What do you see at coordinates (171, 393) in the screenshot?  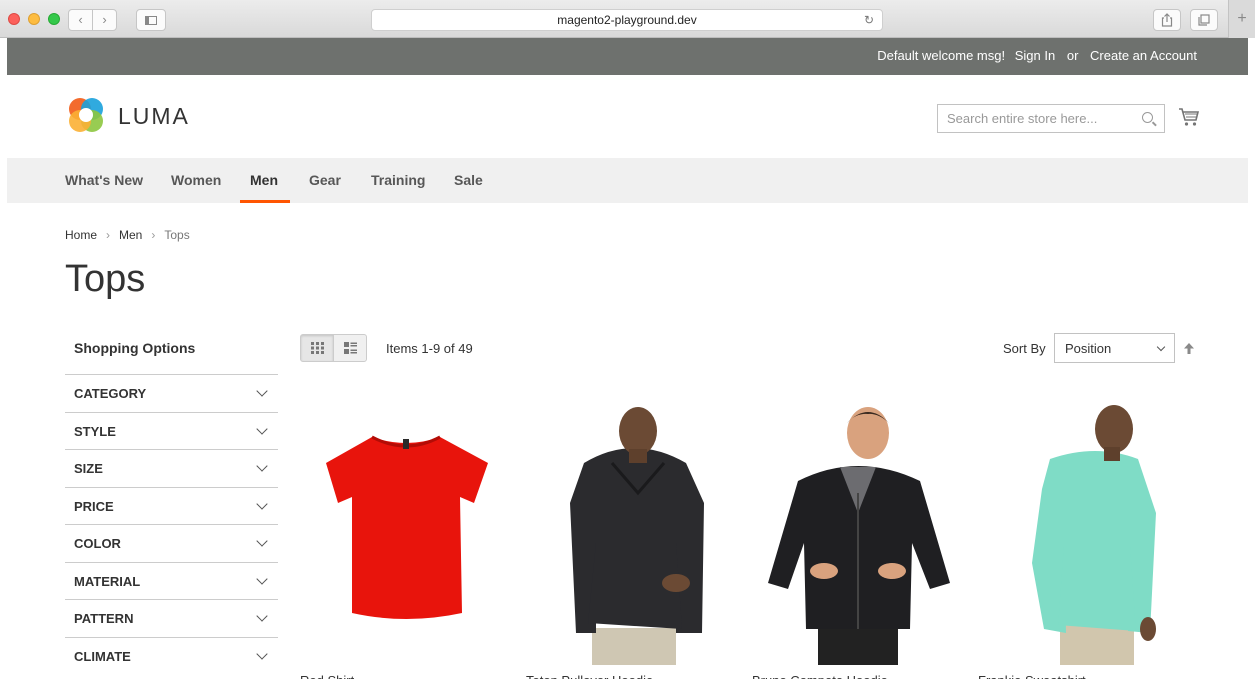 I see `filter-category: CATEGORY` at bounding box center [171, 393].